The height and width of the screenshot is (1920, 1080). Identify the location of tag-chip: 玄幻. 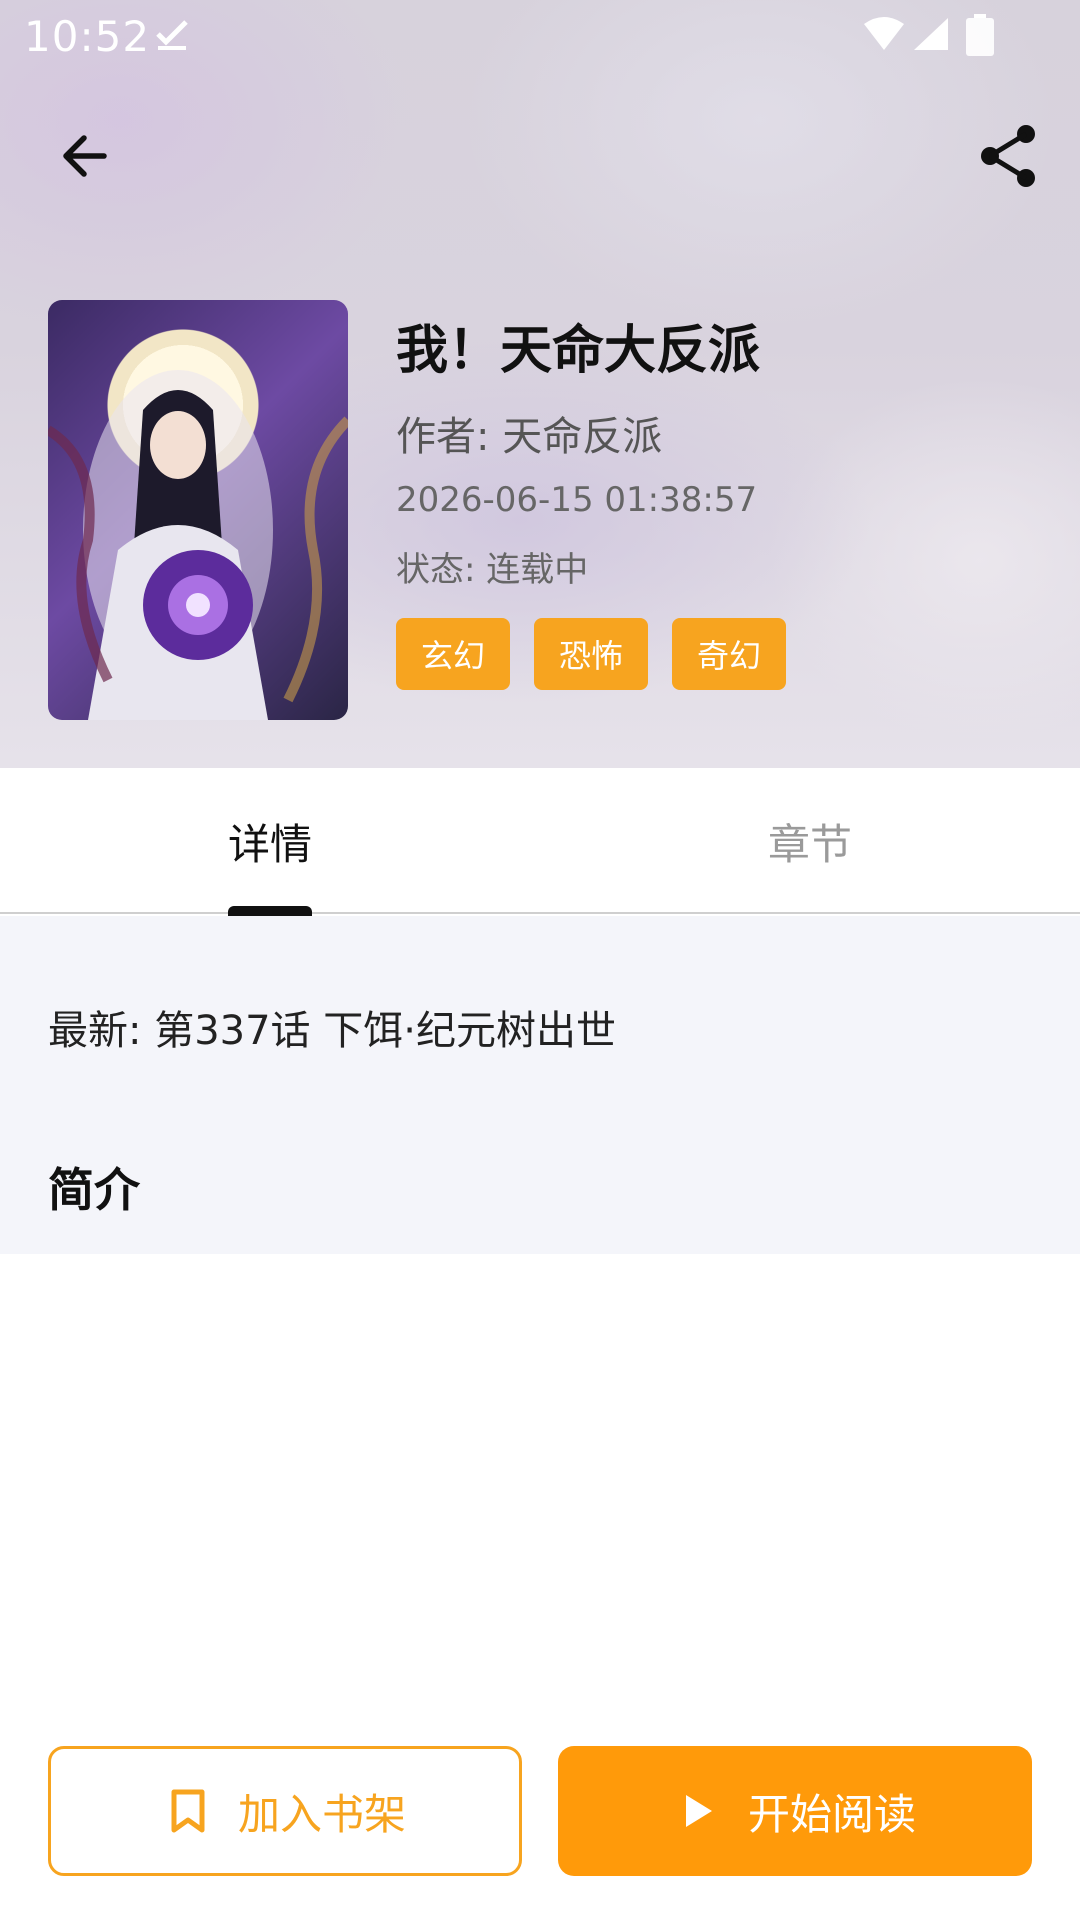
(453, 654).